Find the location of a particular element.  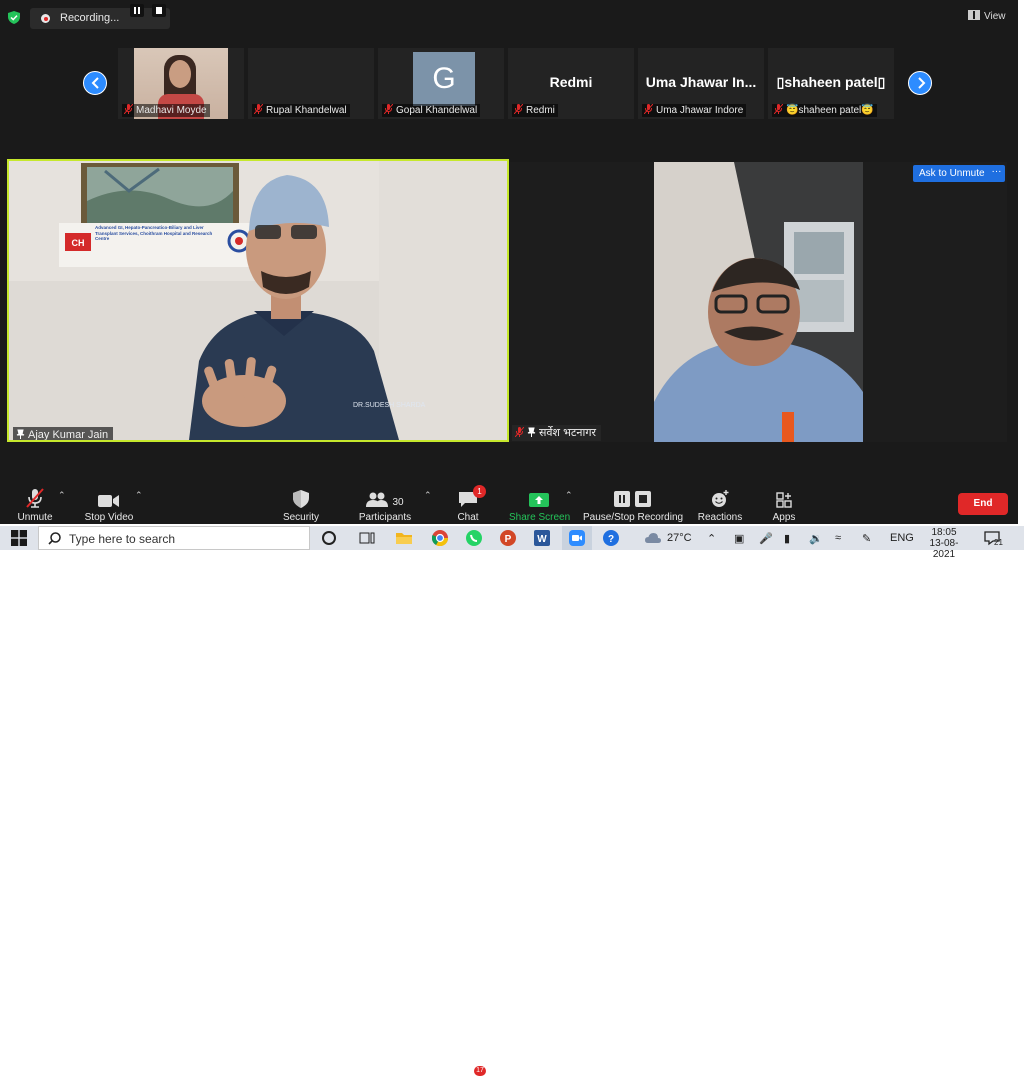

participants-count: 30 is located at coordinates (398, 502).